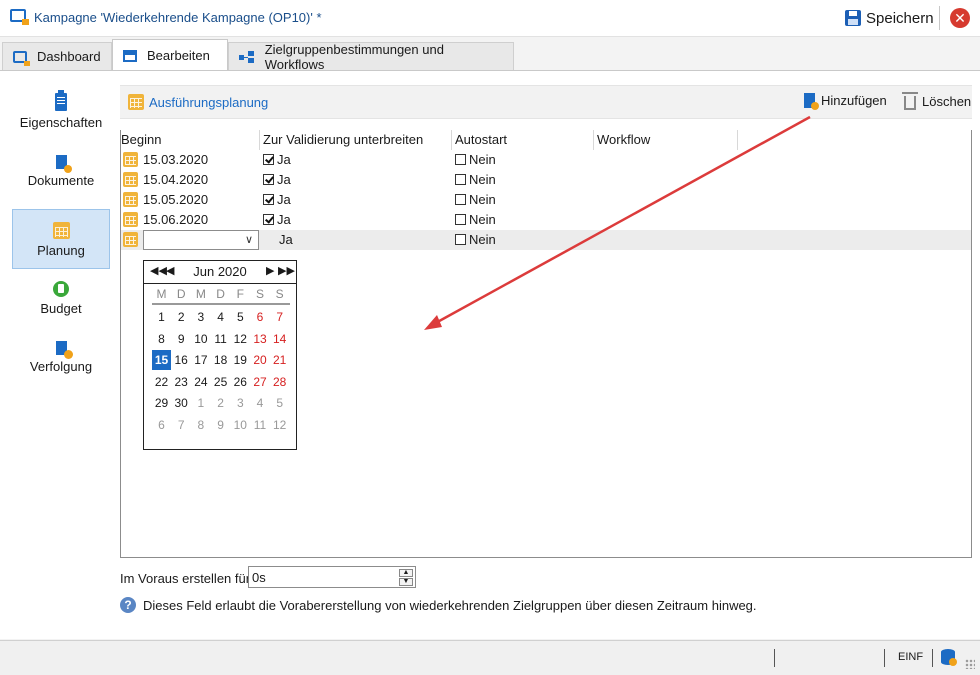 The width and height of the screenshot is (980, 675). What do you see at coordinates (181, 360) in the screenshot?
I see `calendar-day: 16` at bounding box center [181, 360].